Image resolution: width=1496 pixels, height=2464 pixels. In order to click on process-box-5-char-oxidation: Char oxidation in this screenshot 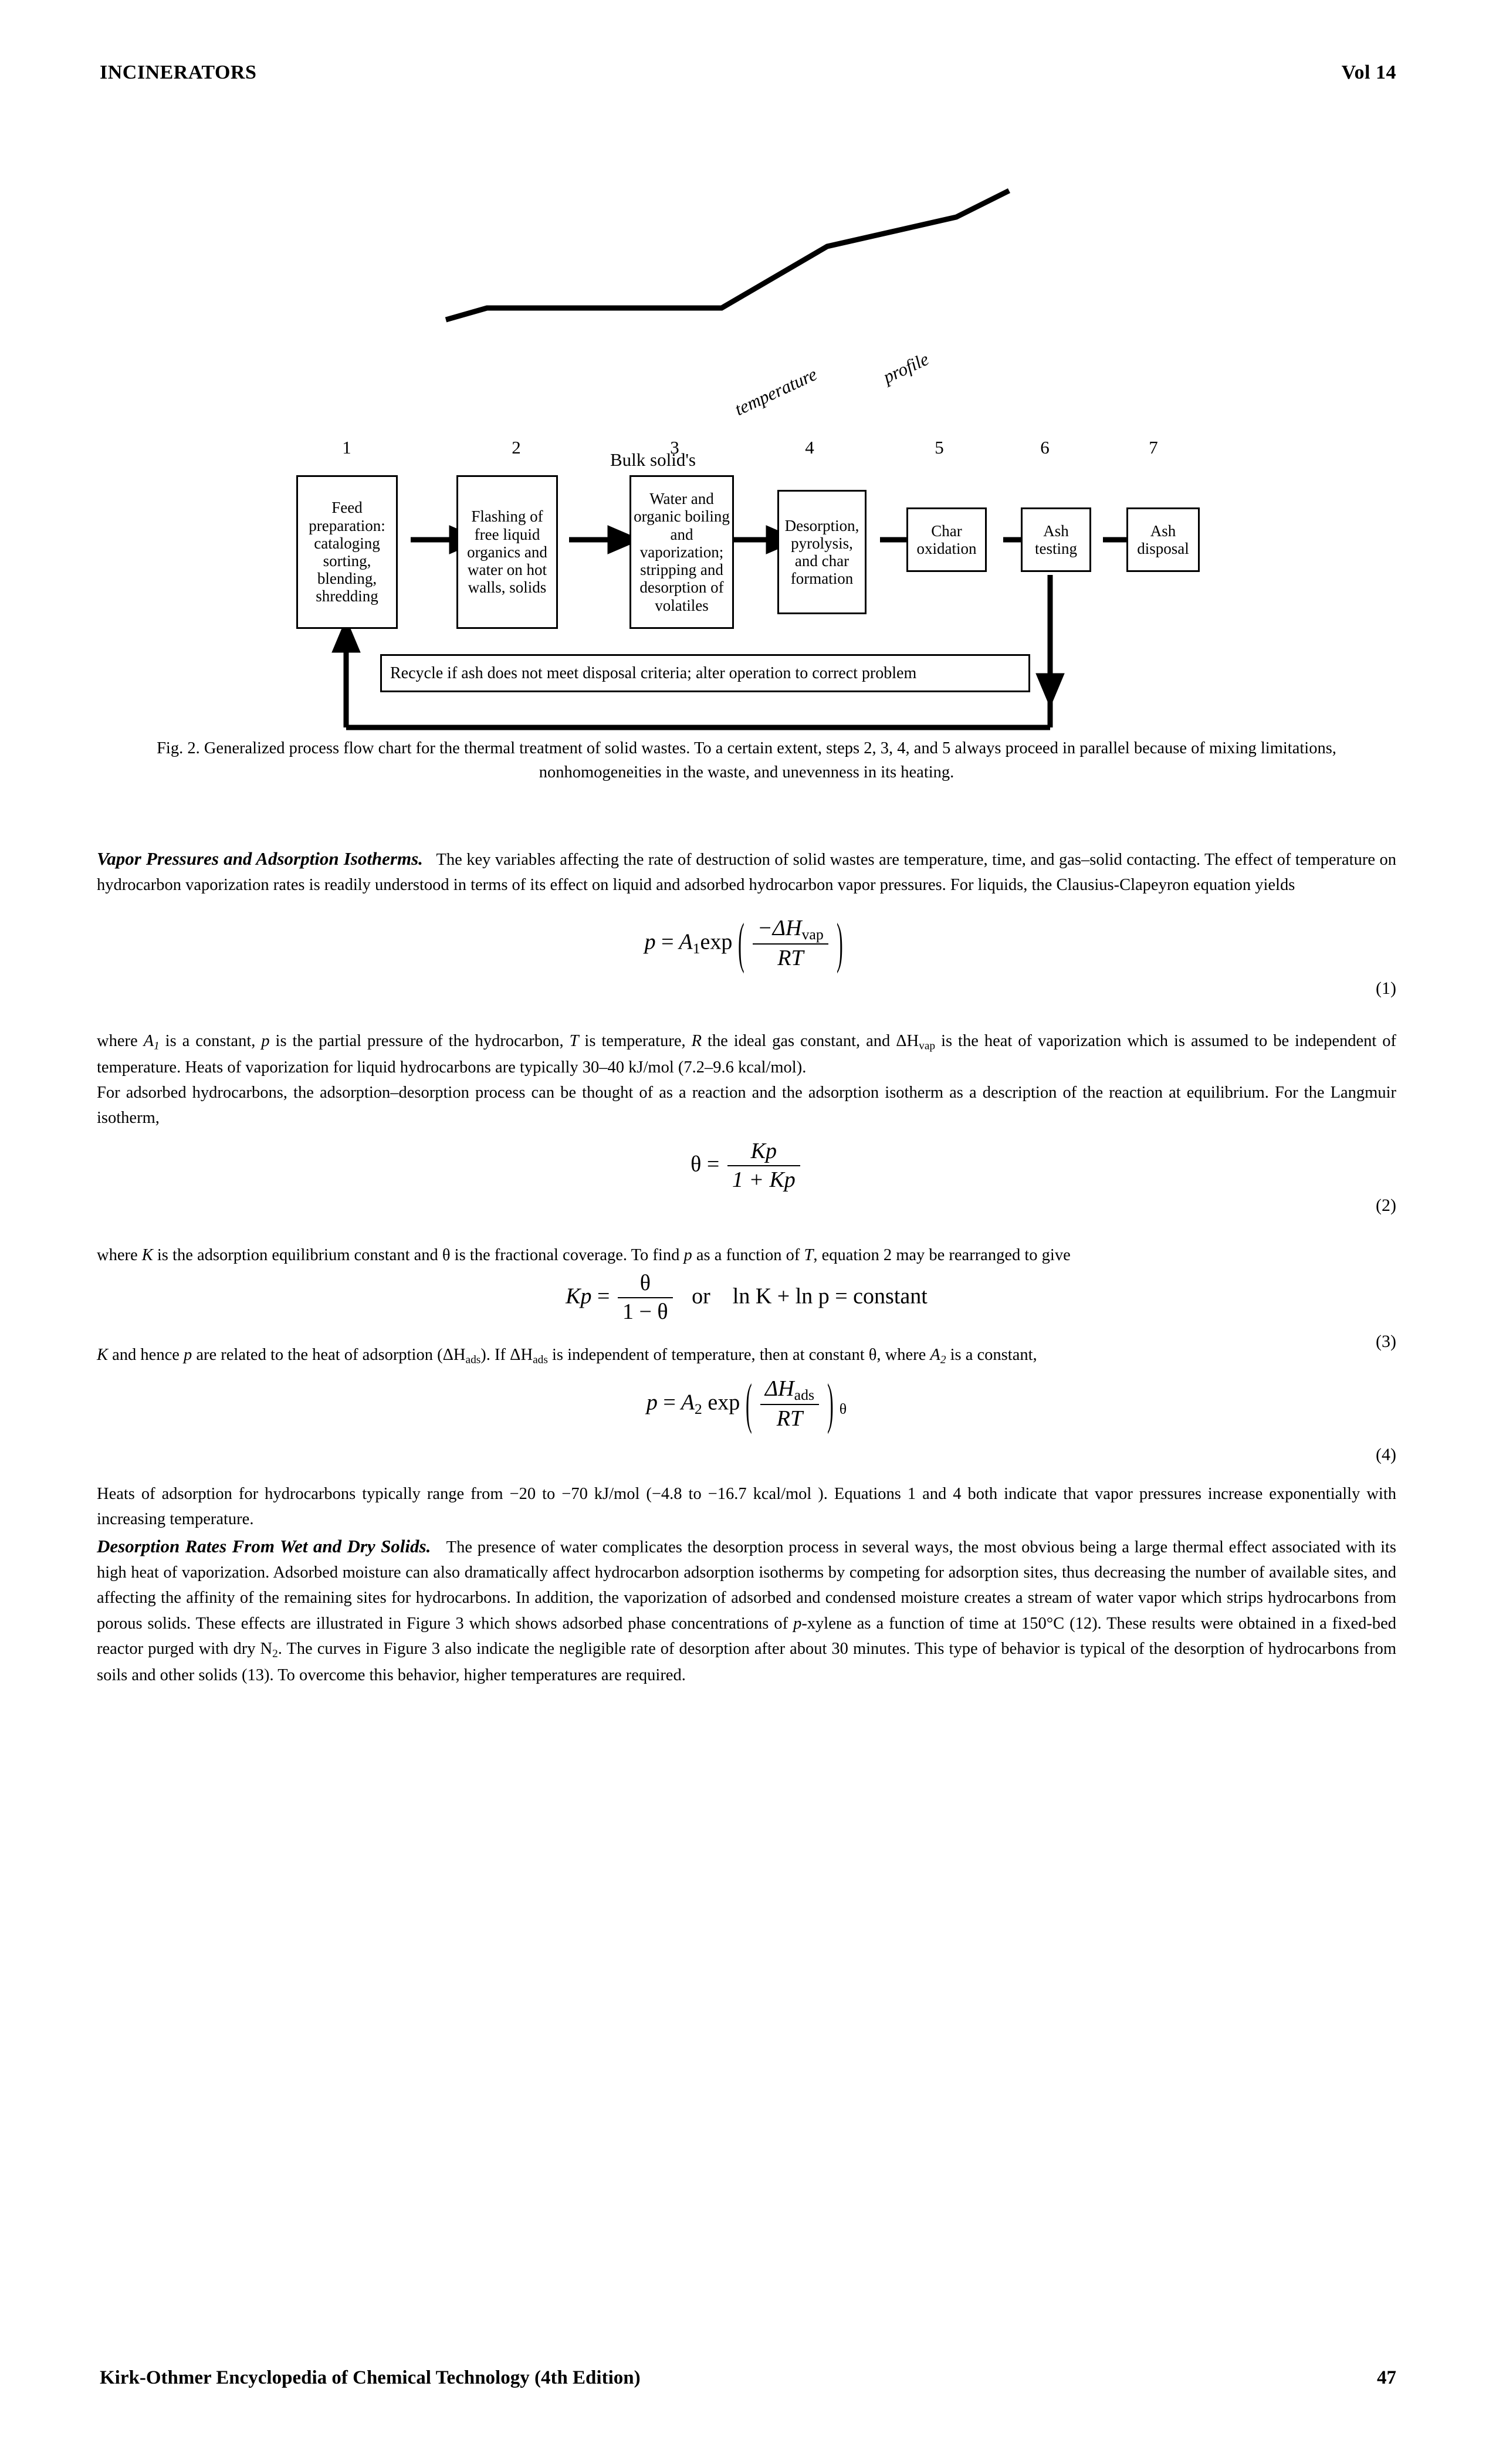, I will do `click(946, 539)`.